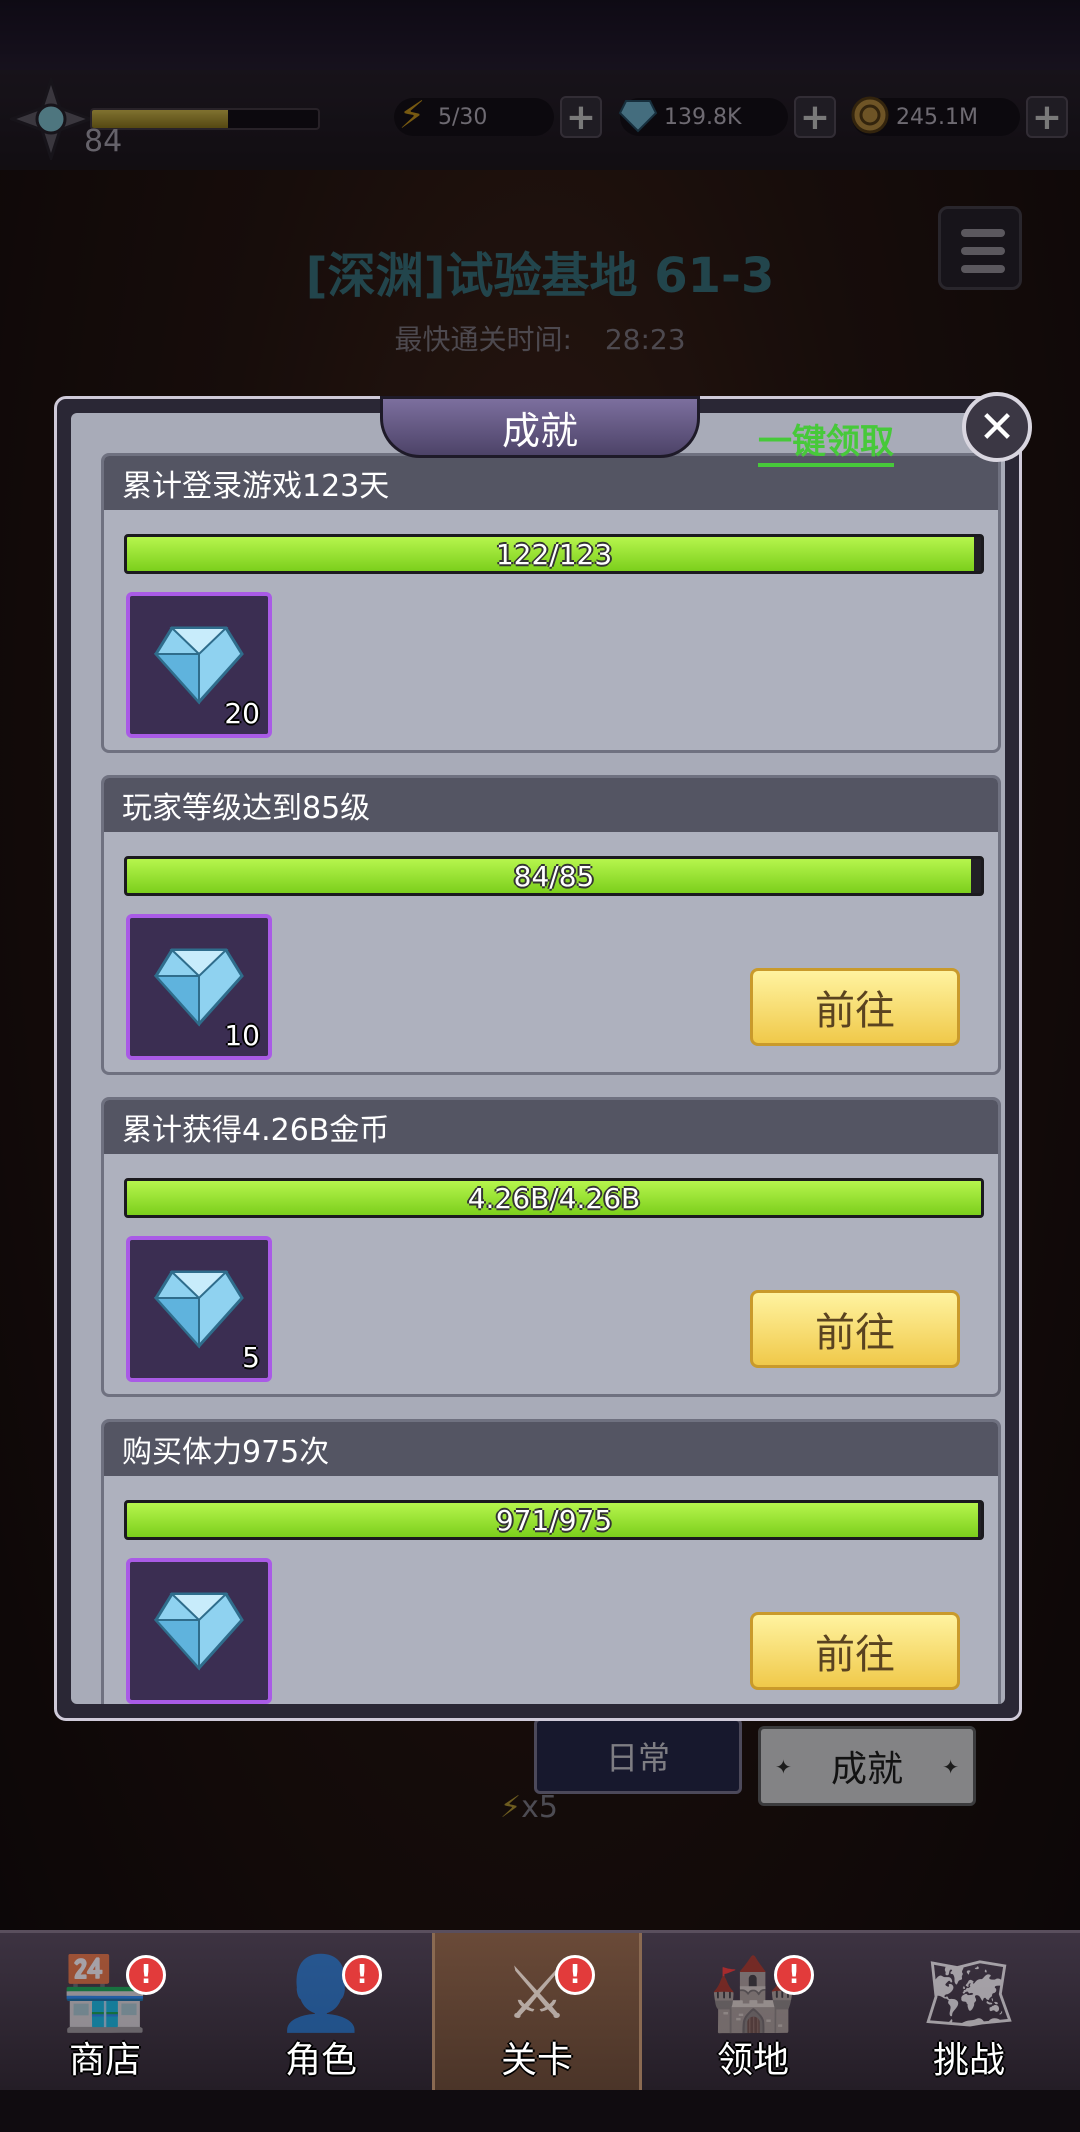 The image size is (1080, 2132). I want to click on achievement-title: 购买体力975次, so click(551, 1449).